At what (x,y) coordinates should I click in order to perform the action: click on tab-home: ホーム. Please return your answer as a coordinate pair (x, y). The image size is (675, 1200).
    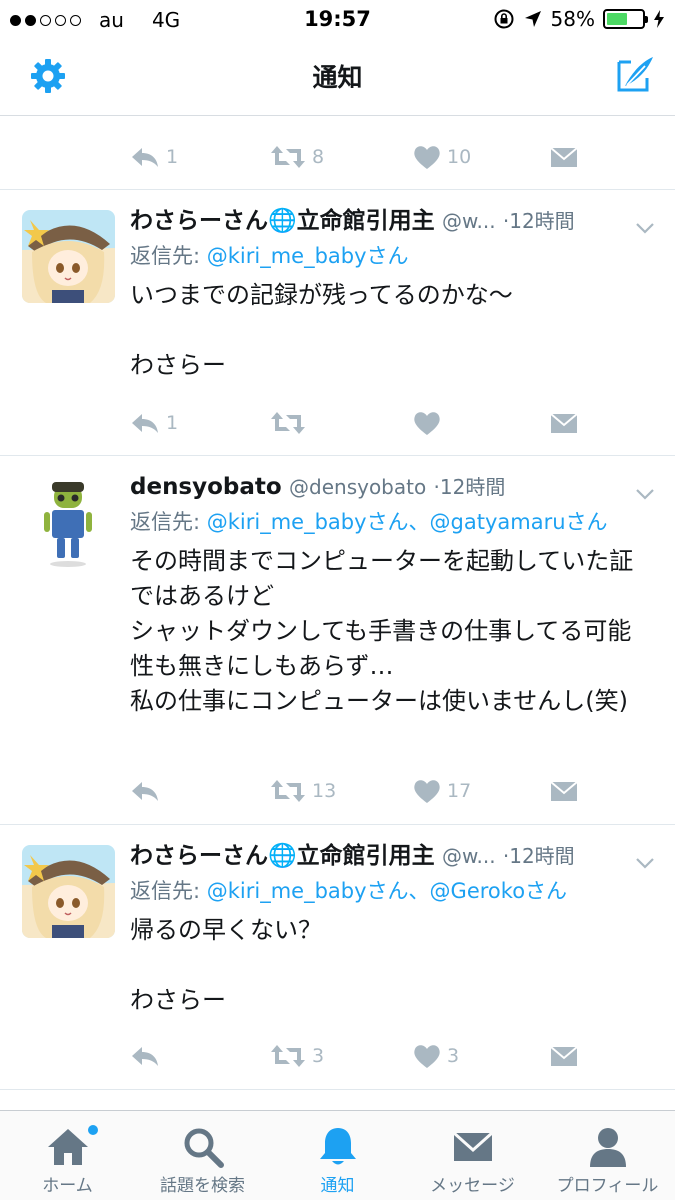
    Looking at the image, I should click on (67, 1155).